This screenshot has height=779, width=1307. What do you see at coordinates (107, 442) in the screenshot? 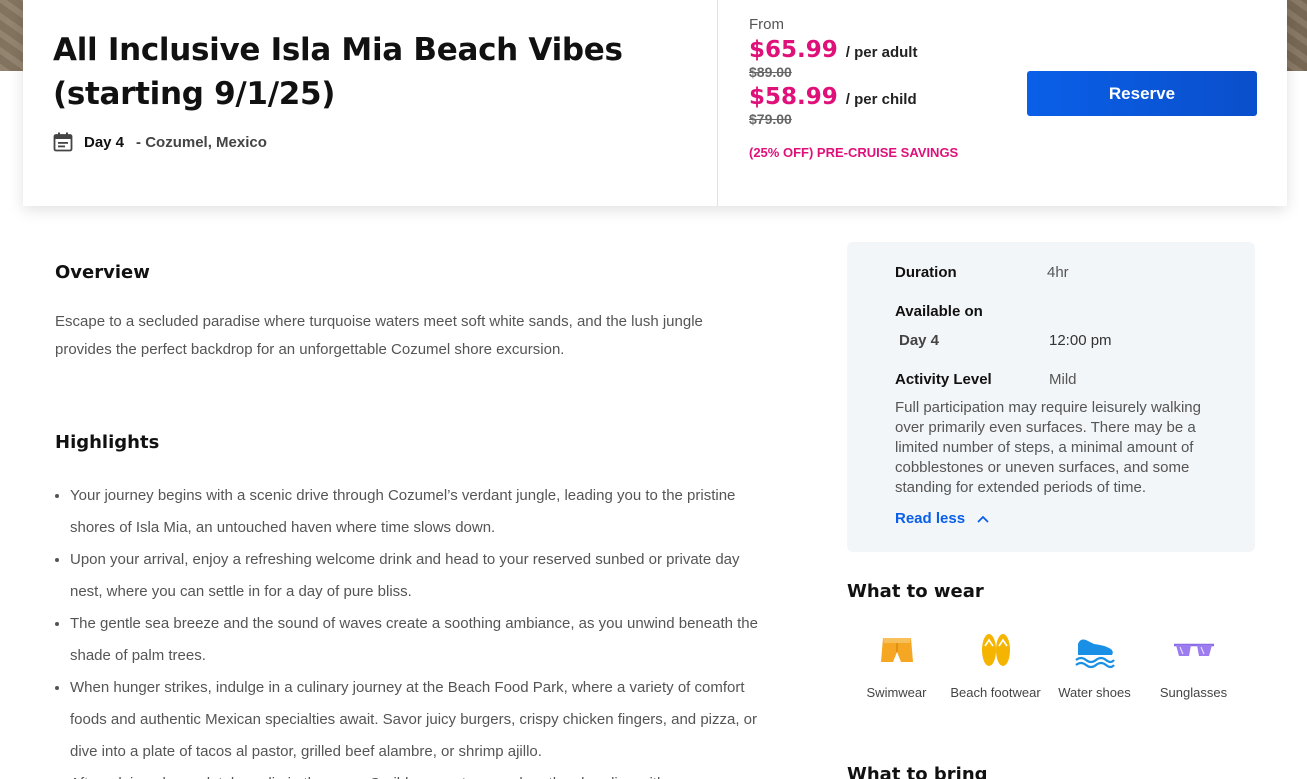
I see `highlights-heading: Highlights` at bounding box center [107, 442].